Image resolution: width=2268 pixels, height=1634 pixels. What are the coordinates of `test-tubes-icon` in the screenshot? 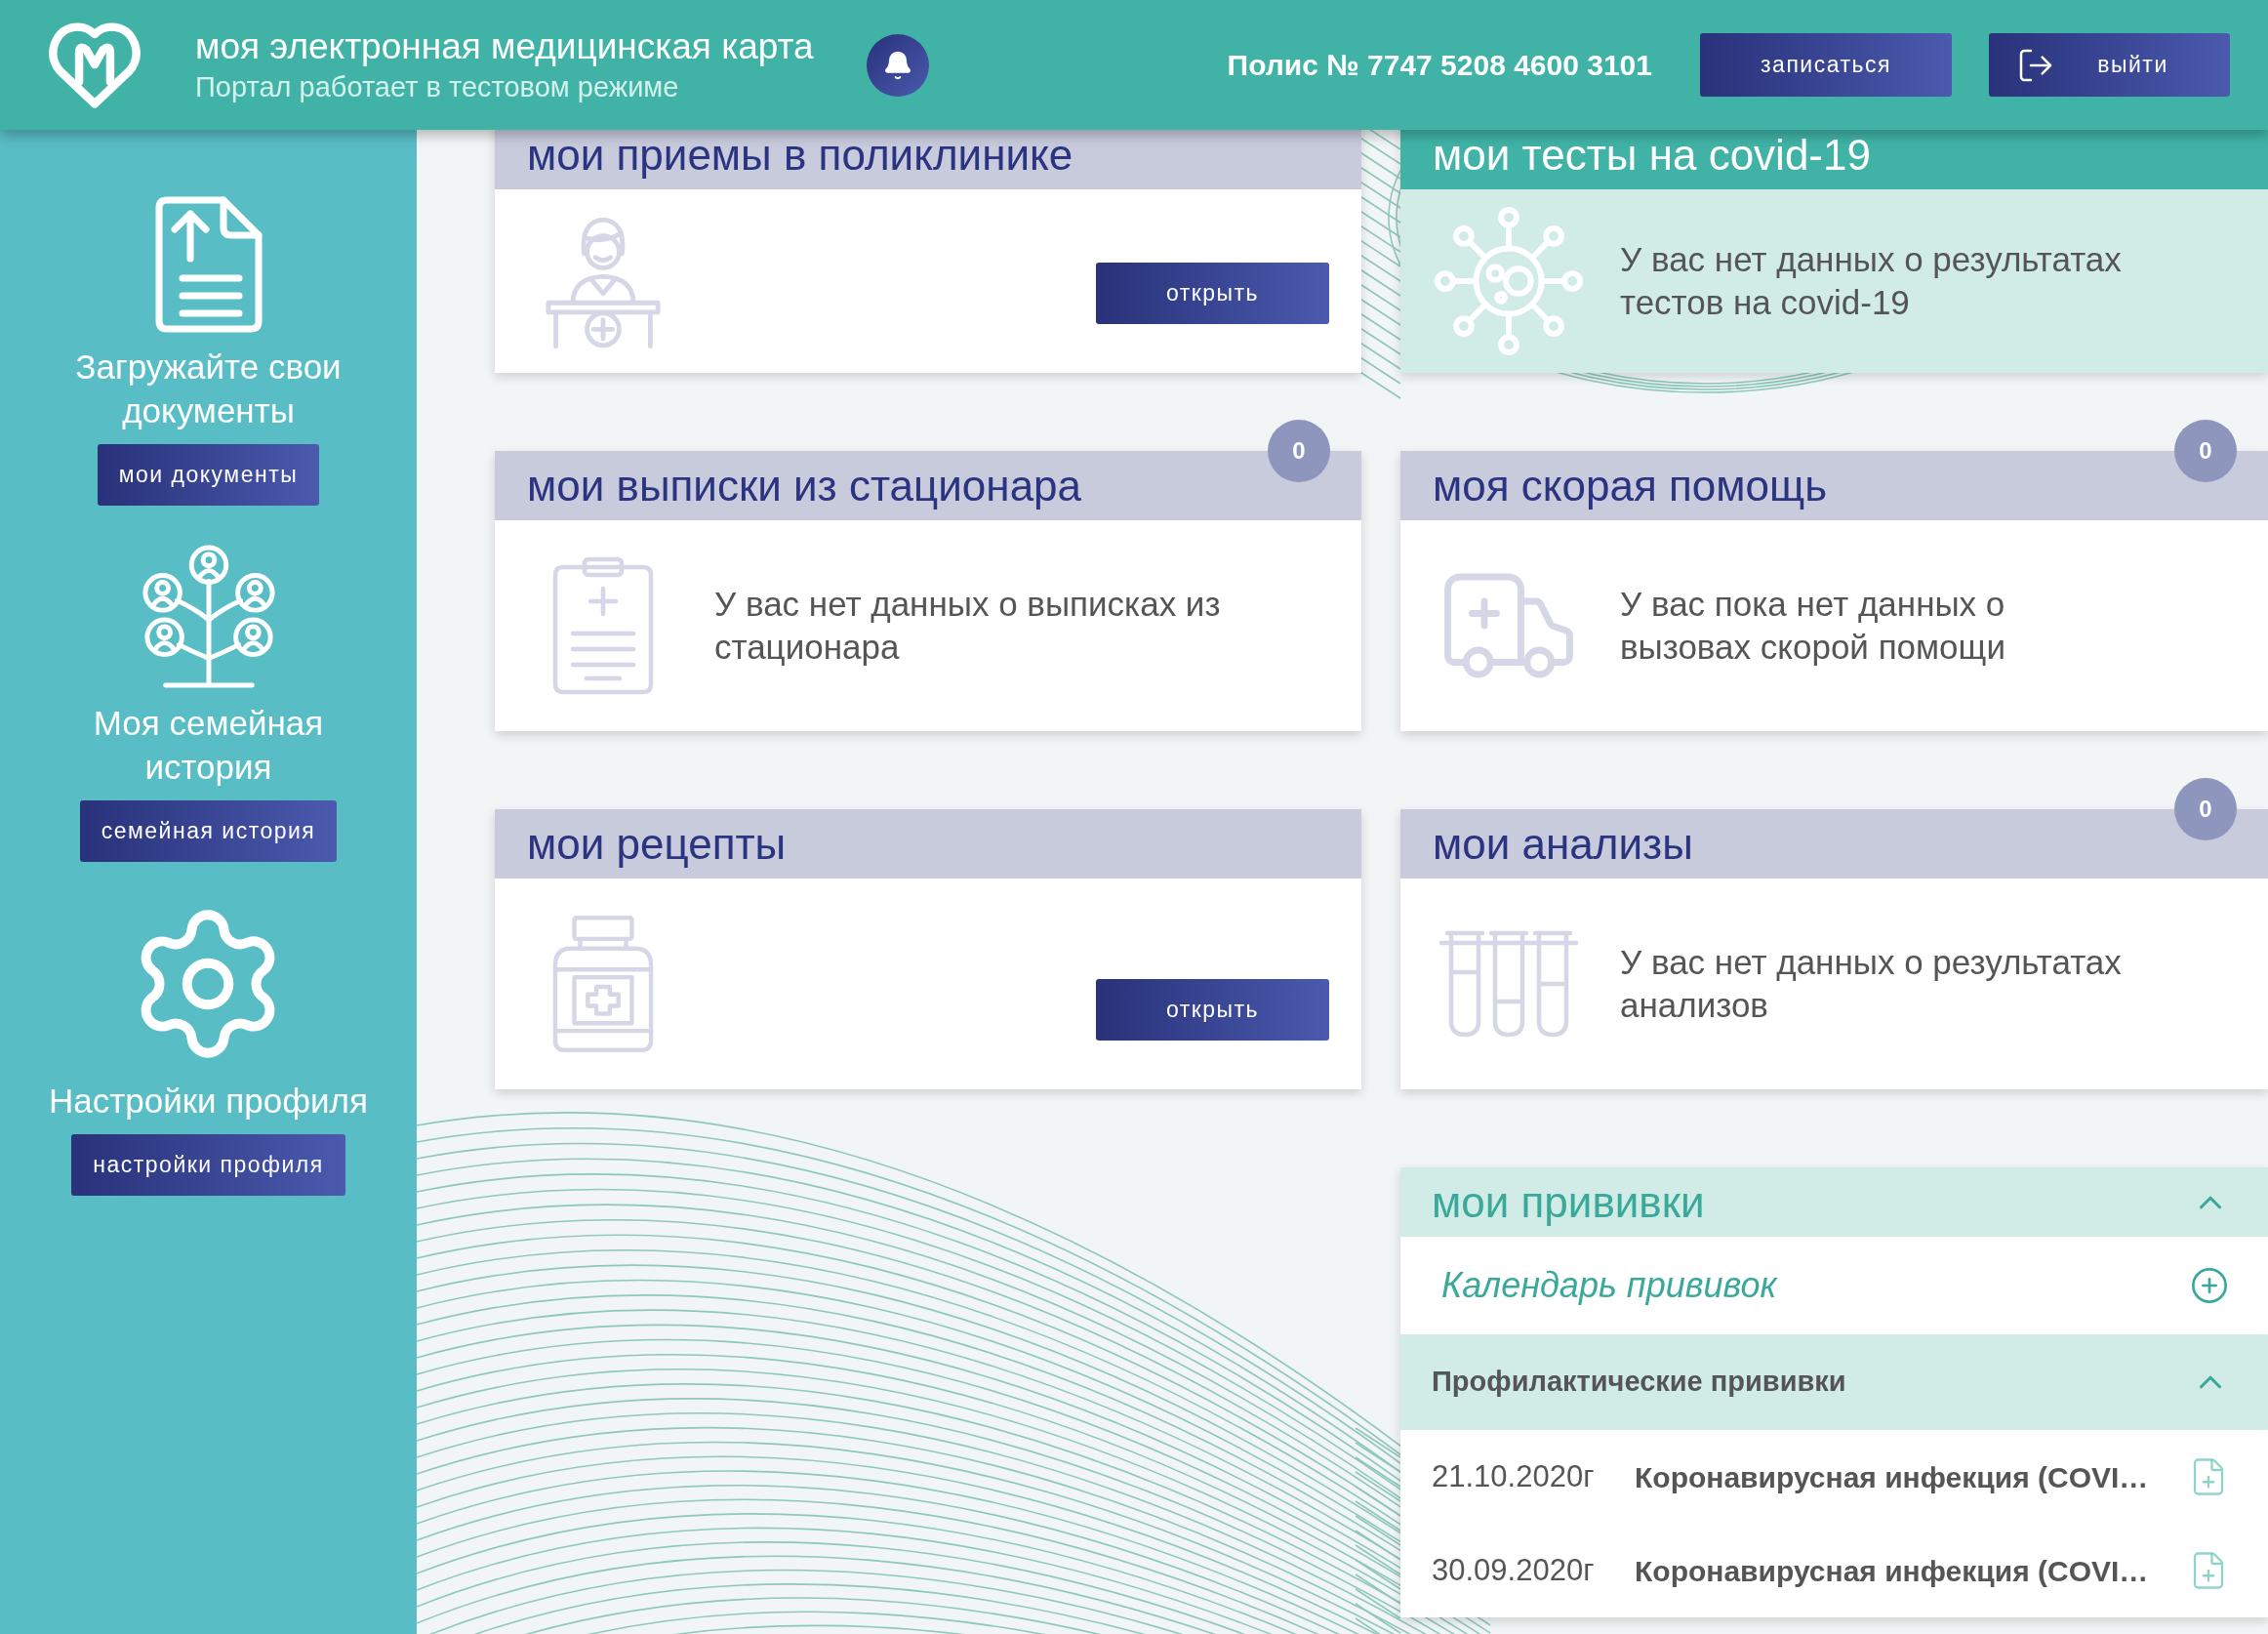 It's located at (1509, 984).